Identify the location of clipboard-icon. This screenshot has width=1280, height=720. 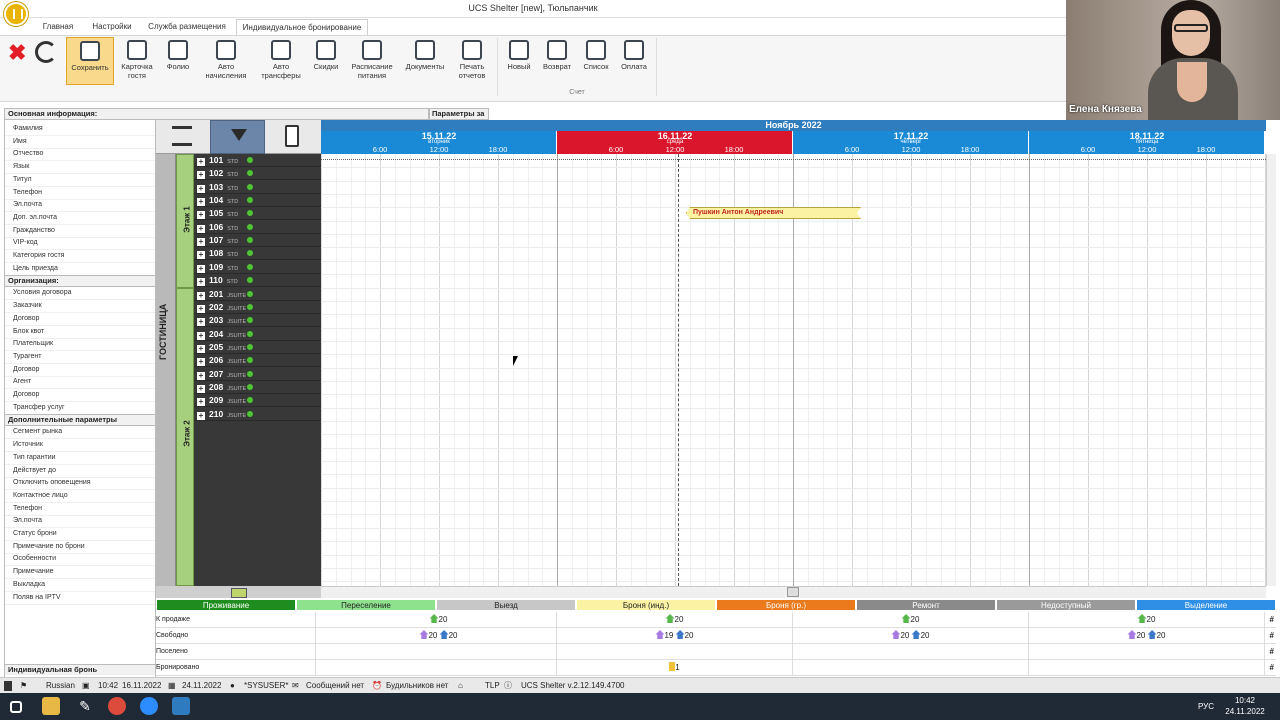
(292, 136).